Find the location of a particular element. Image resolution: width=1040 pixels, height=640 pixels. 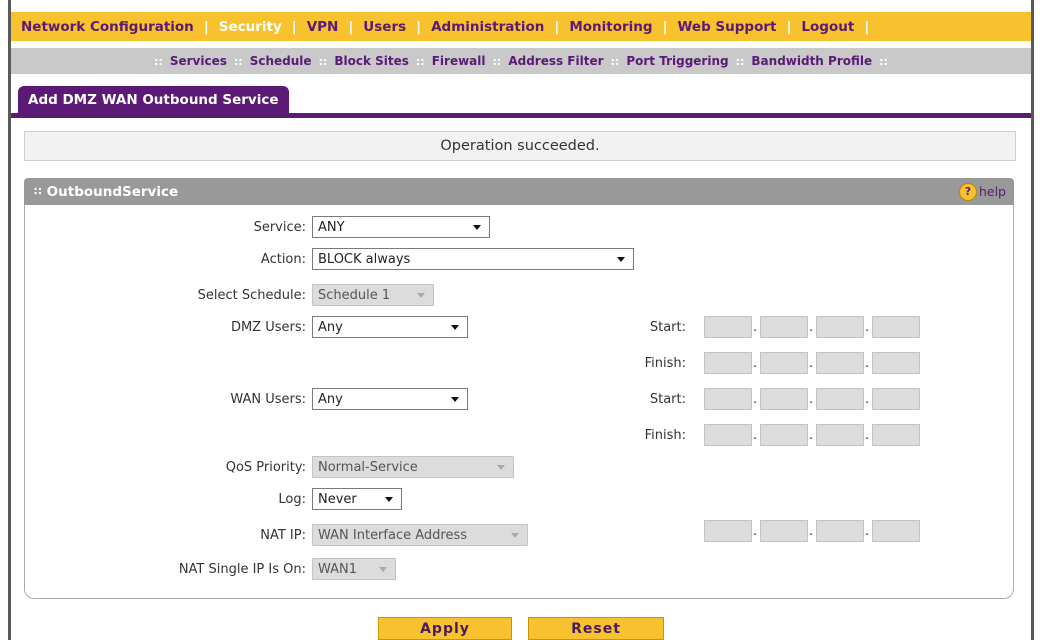

action-select: BLOCK always is located at coordinates (473, 259).